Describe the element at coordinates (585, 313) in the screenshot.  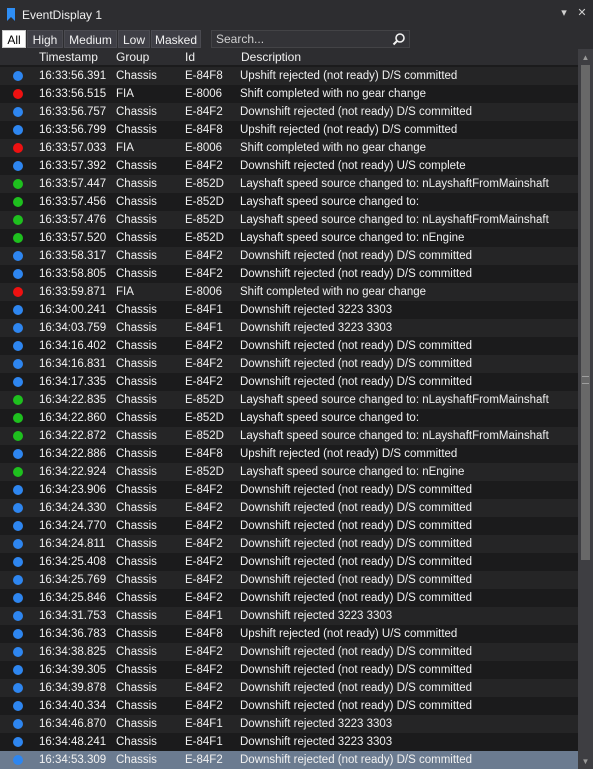
I see `scrollbar-thumb` at that location.